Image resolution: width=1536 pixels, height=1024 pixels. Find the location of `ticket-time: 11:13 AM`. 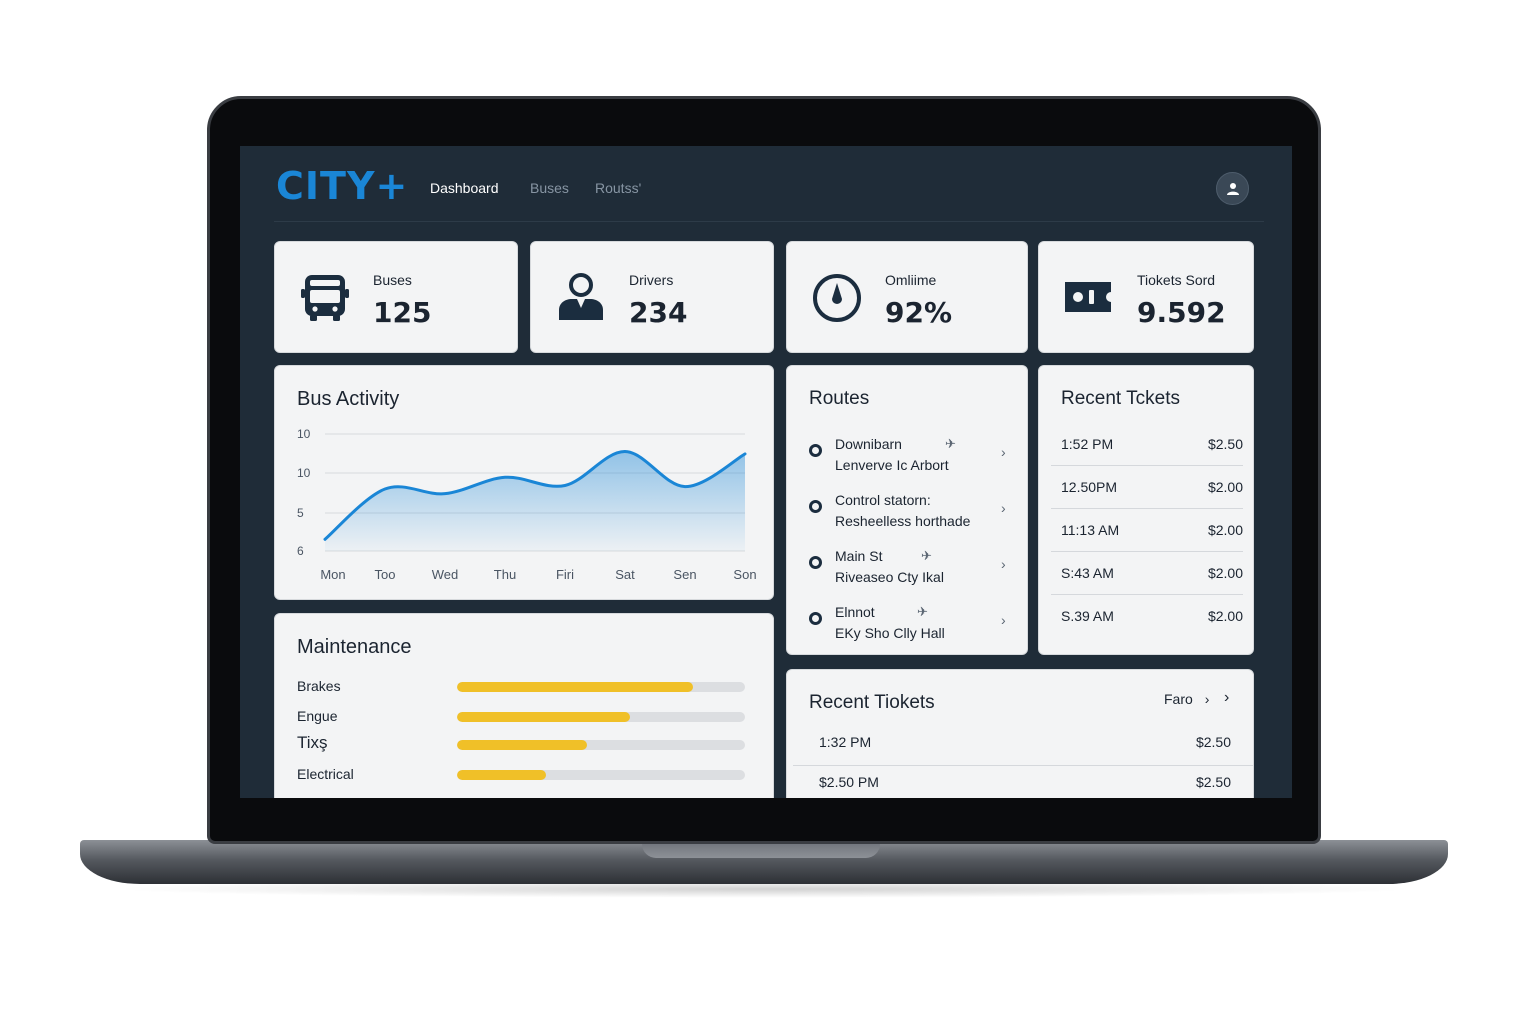

ticket-time: 11:13 AM is located at coordinates (1090, 530).